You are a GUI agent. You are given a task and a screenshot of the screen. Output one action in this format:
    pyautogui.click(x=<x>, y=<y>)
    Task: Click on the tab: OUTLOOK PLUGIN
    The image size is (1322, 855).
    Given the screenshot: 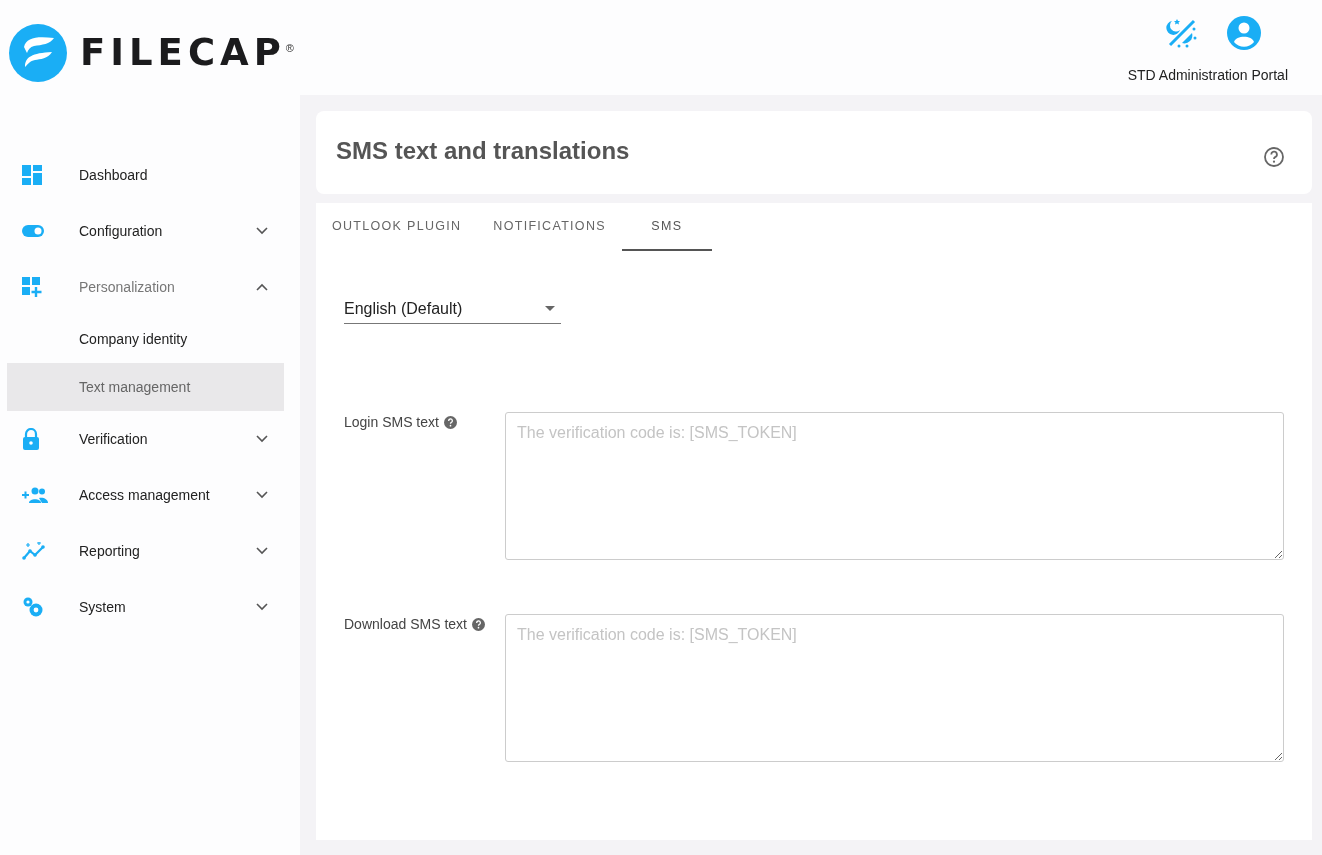 What is the action you would take?
    pyautogui.click(x=397, y=227)
    